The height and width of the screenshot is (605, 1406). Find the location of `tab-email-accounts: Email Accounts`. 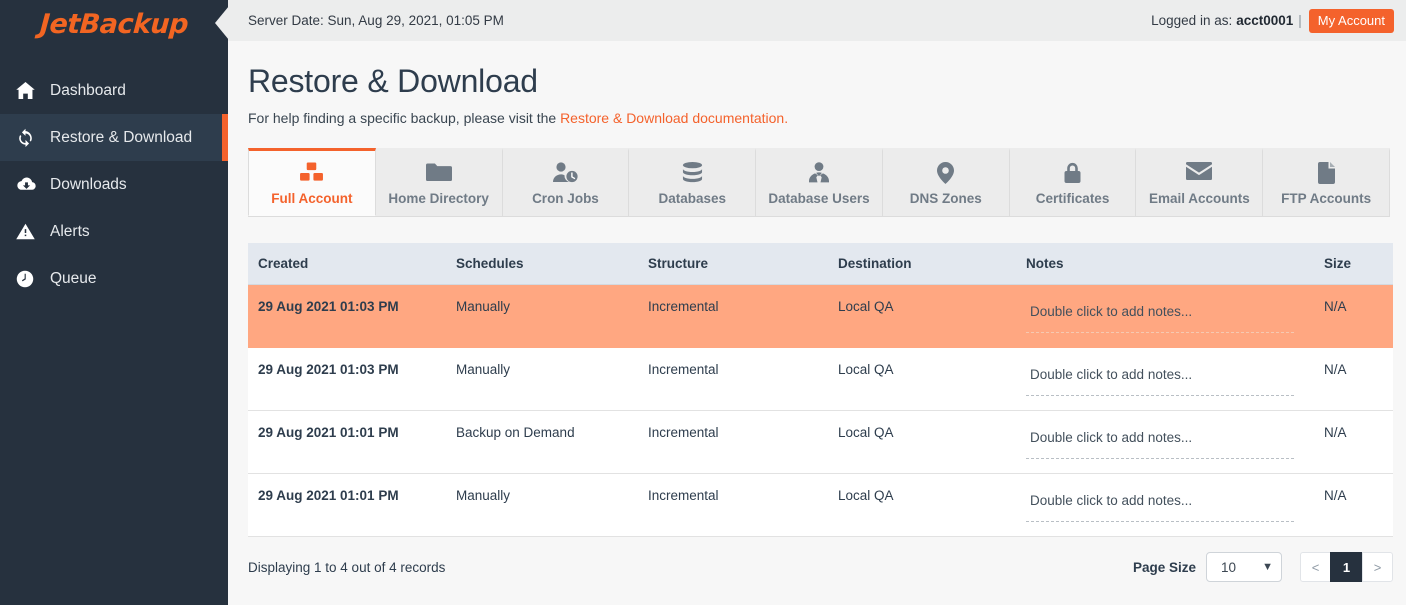

tab-email-accounts: Email Accounts is located at coordinates (1200, 182).